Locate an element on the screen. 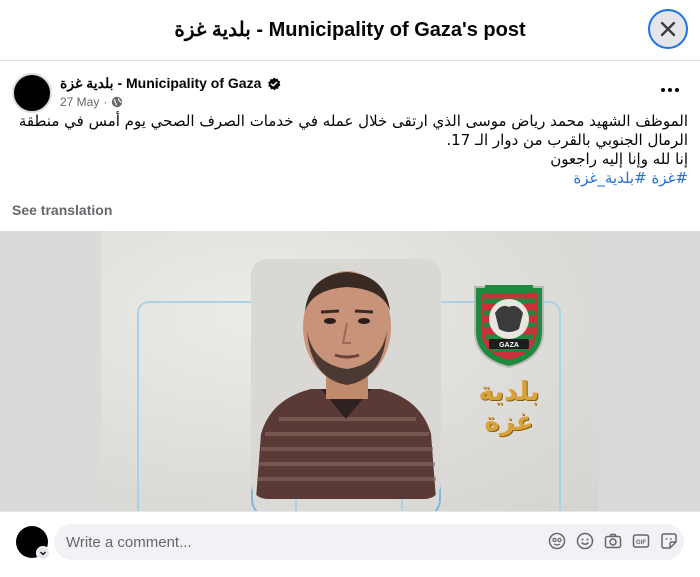  municipality-emblem: GAZA is located at coordinates (509, 326).